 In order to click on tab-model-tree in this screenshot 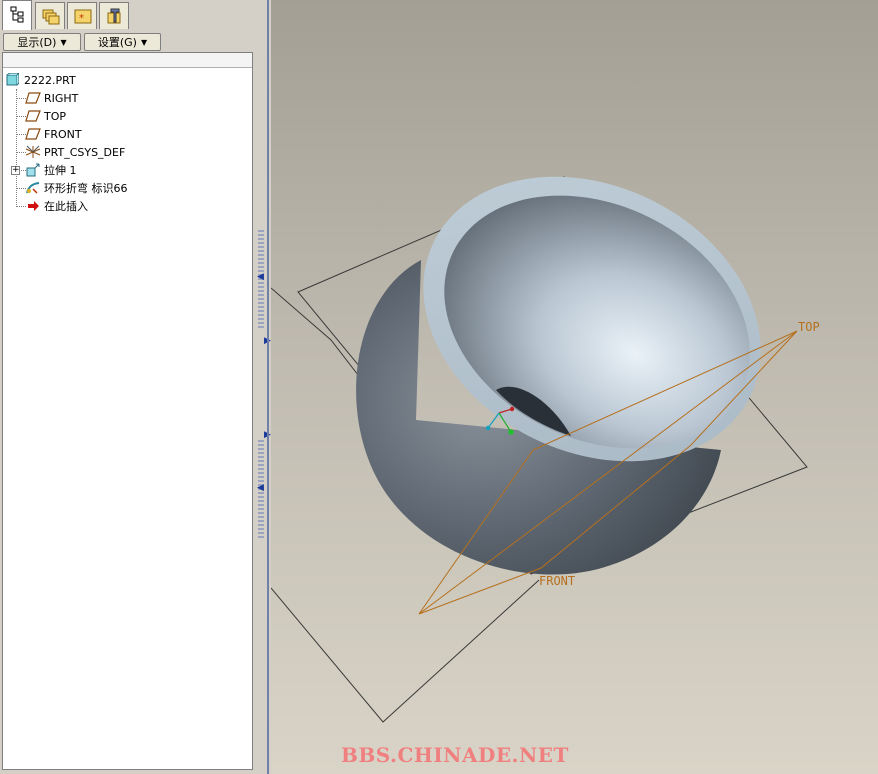, I will do `click(17, 15)`.